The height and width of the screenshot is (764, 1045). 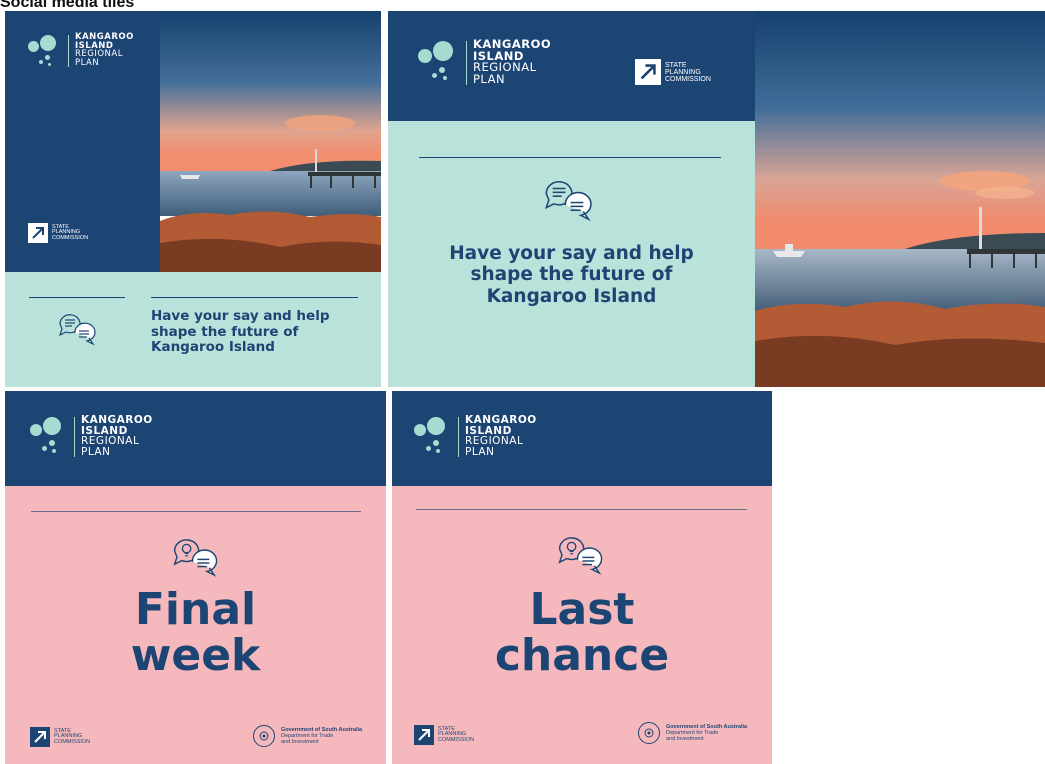 I want to click on headline-line-2: week, so click(x=195, y=656).